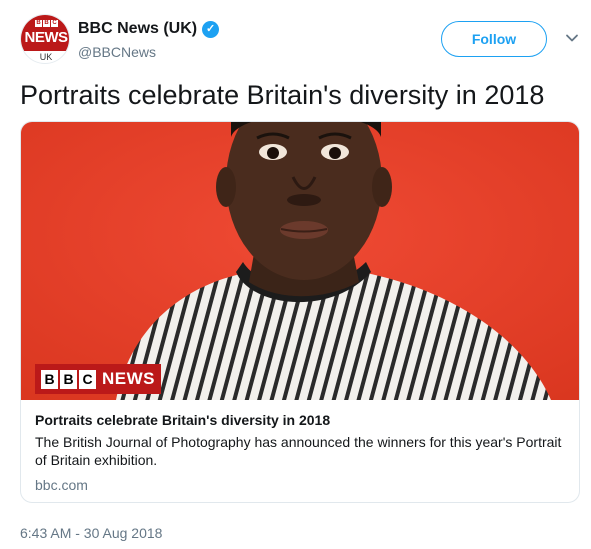 The width and height of the screenshot is (591, 549). I want to click on author-names: BBC News (UK) ✓ @BBCNews, so click(149, 40).